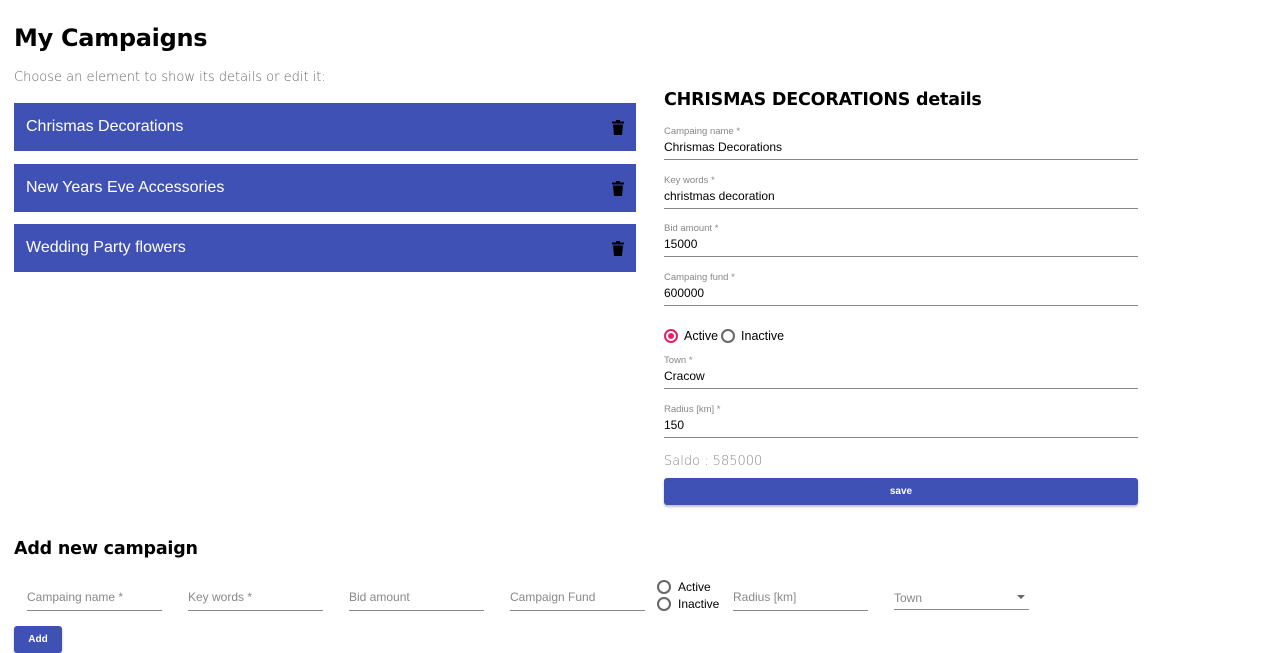 This screenshot has width=1263, height=653. I want to click on page-title: My Campaigns, so click(111, 38).